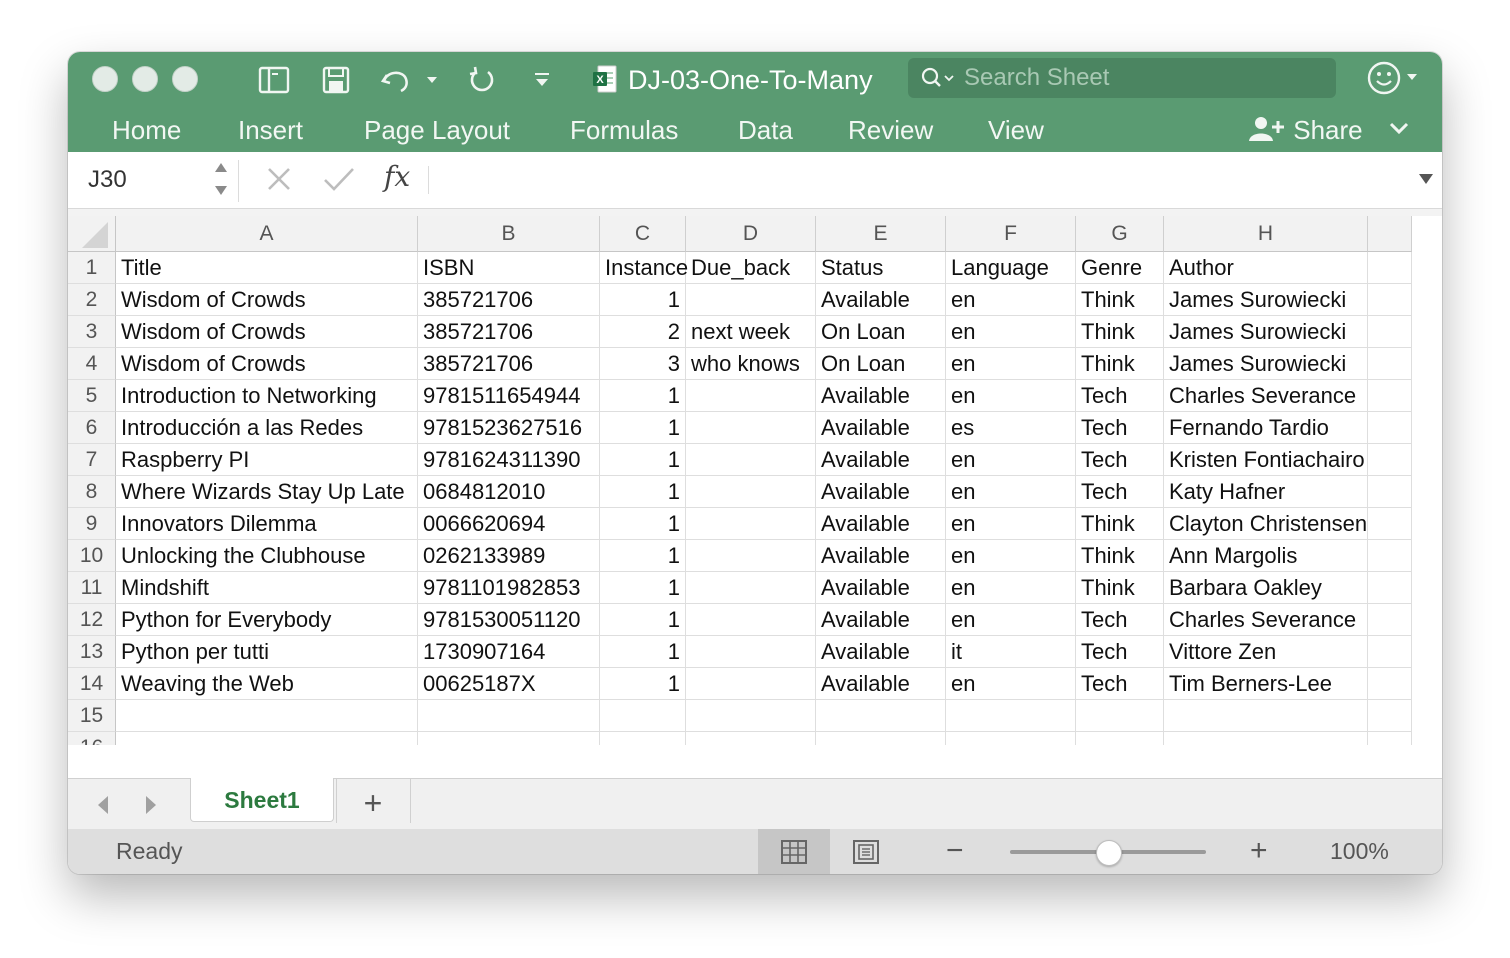 This screenshot has height=958, width=1510. I want to click on cell-e12: Available, so click(881, 620).